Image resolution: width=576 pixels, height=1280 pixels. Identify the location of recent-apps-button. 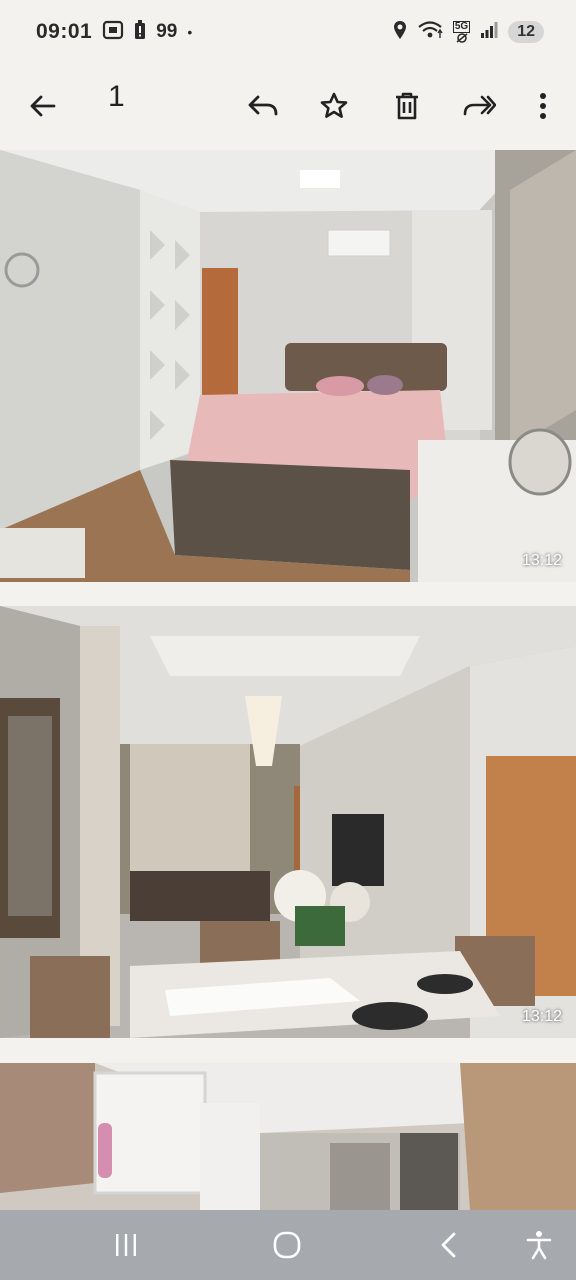
(126, 1245).